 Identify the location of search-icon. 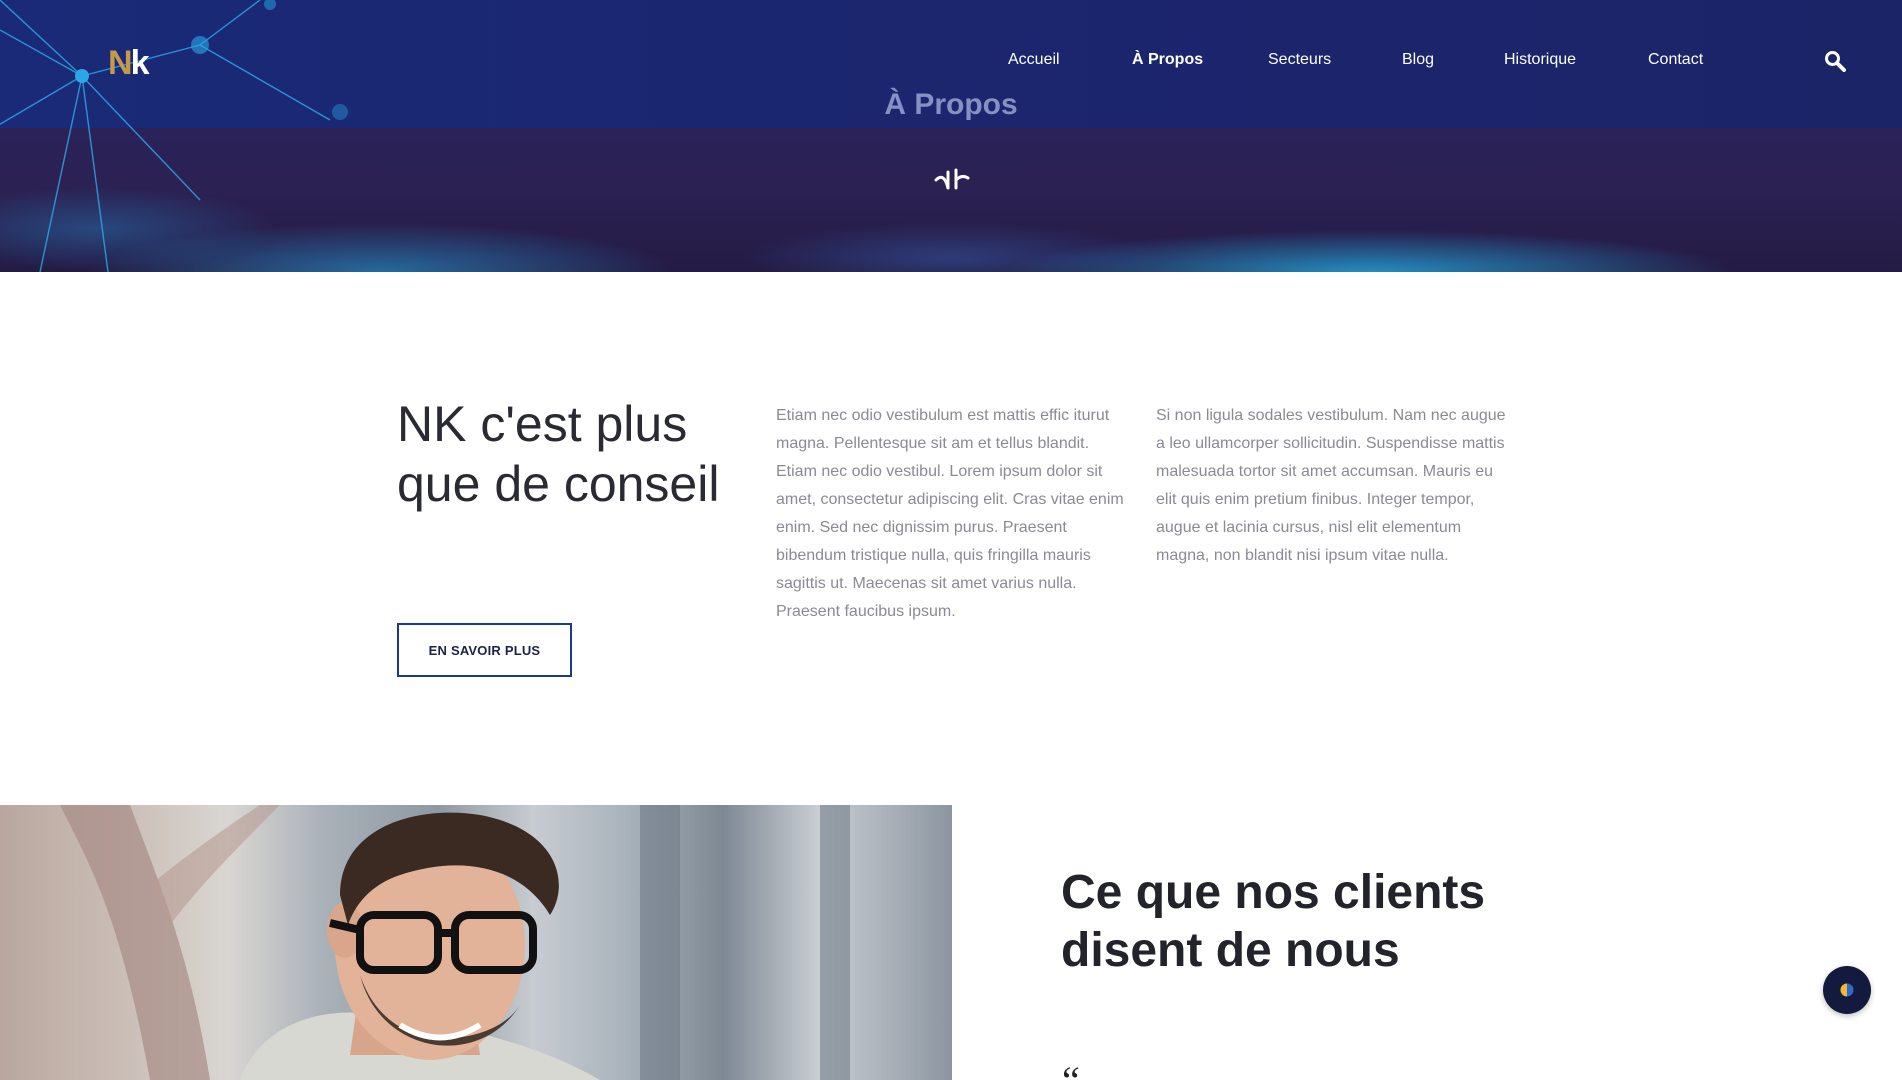
(1835, 61).